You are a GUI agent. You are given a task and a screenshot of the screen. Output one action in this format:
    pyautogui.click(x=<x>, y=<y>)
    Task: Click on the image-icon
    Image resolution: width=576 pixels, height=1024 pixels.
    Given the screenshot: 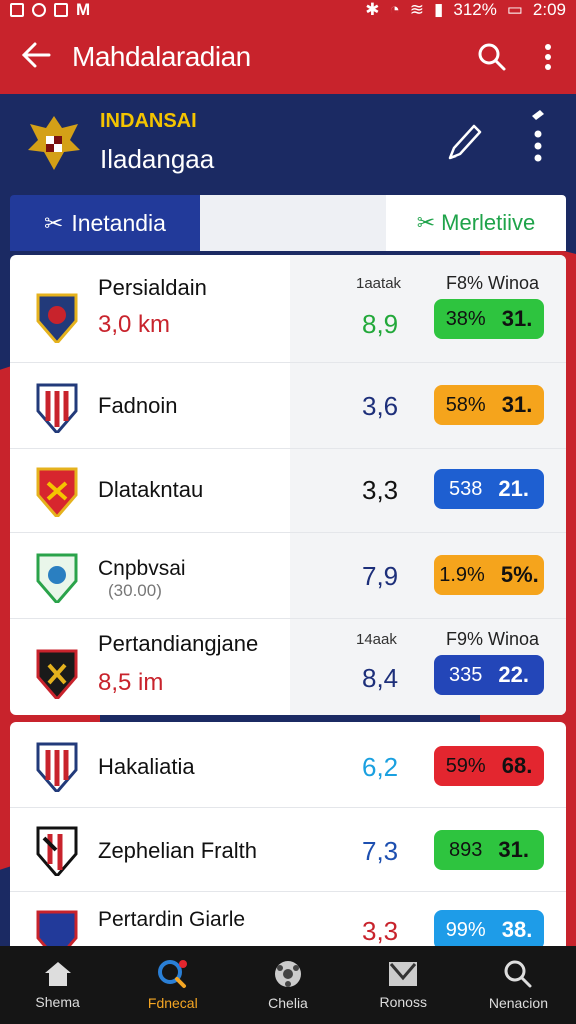 What is the action you would take?
    pyautogui.click(x=61, y=10)
    